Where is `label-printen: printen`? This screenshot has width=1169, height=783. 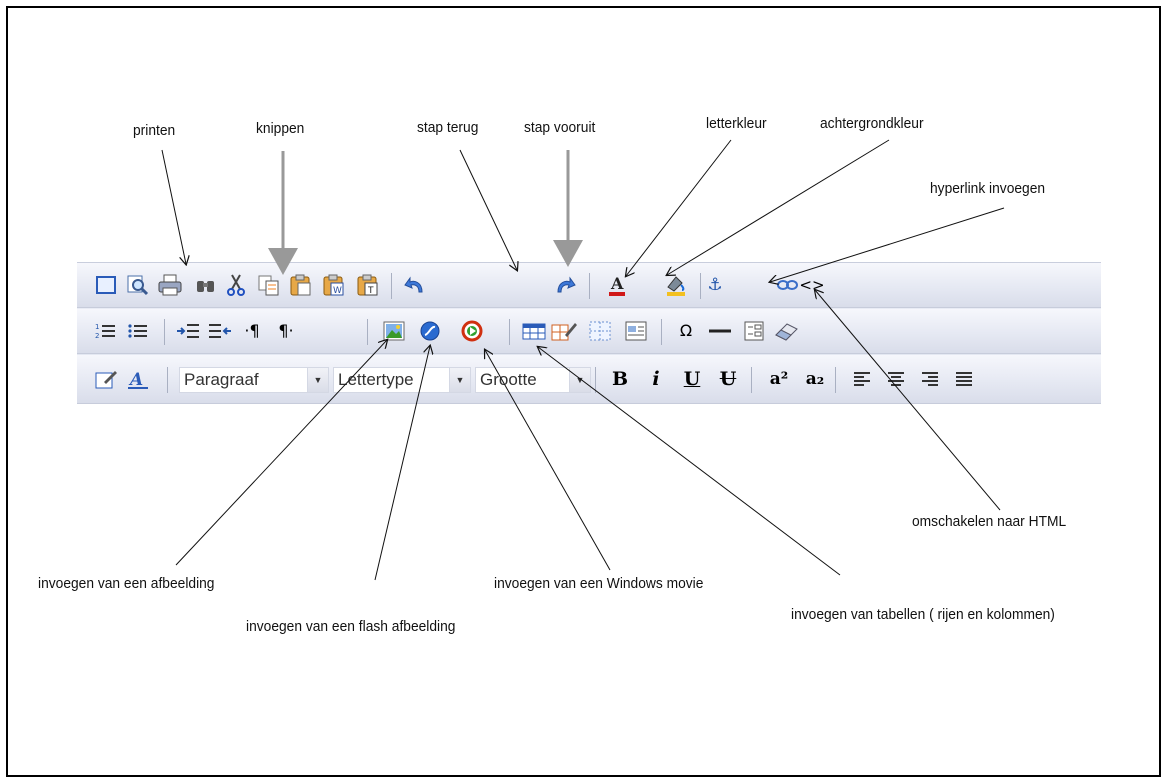
label-printen: printen is located at coordinates (154, 130).